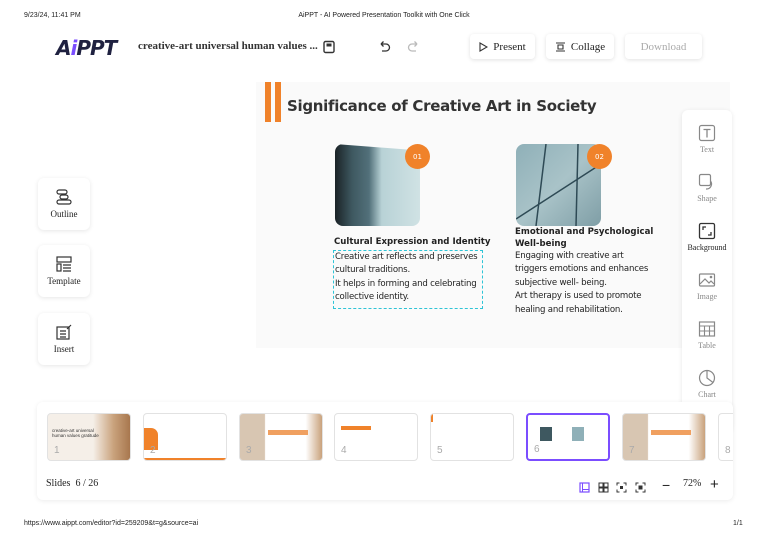  Describe the element at coordinates (707, 230) in the screenshot. I see `background-icon` at that location.